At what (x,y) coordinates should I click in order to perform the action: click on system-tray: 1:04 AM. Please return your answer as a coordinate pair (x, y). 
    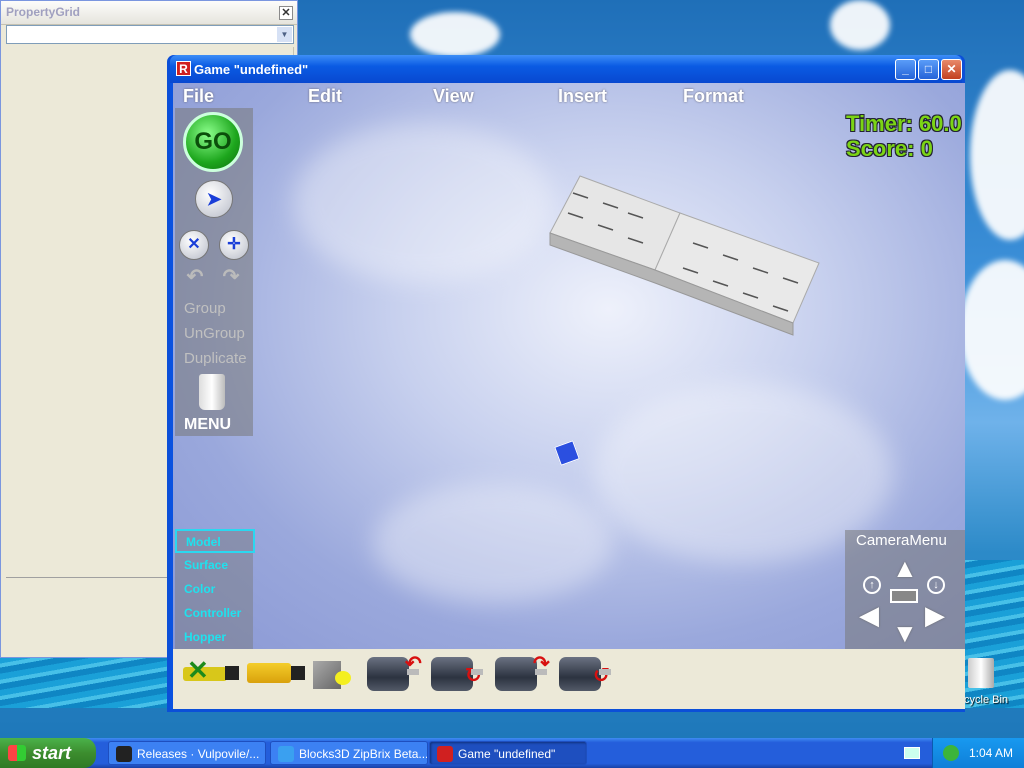
    Looking at the image, I should click on (978, 753).